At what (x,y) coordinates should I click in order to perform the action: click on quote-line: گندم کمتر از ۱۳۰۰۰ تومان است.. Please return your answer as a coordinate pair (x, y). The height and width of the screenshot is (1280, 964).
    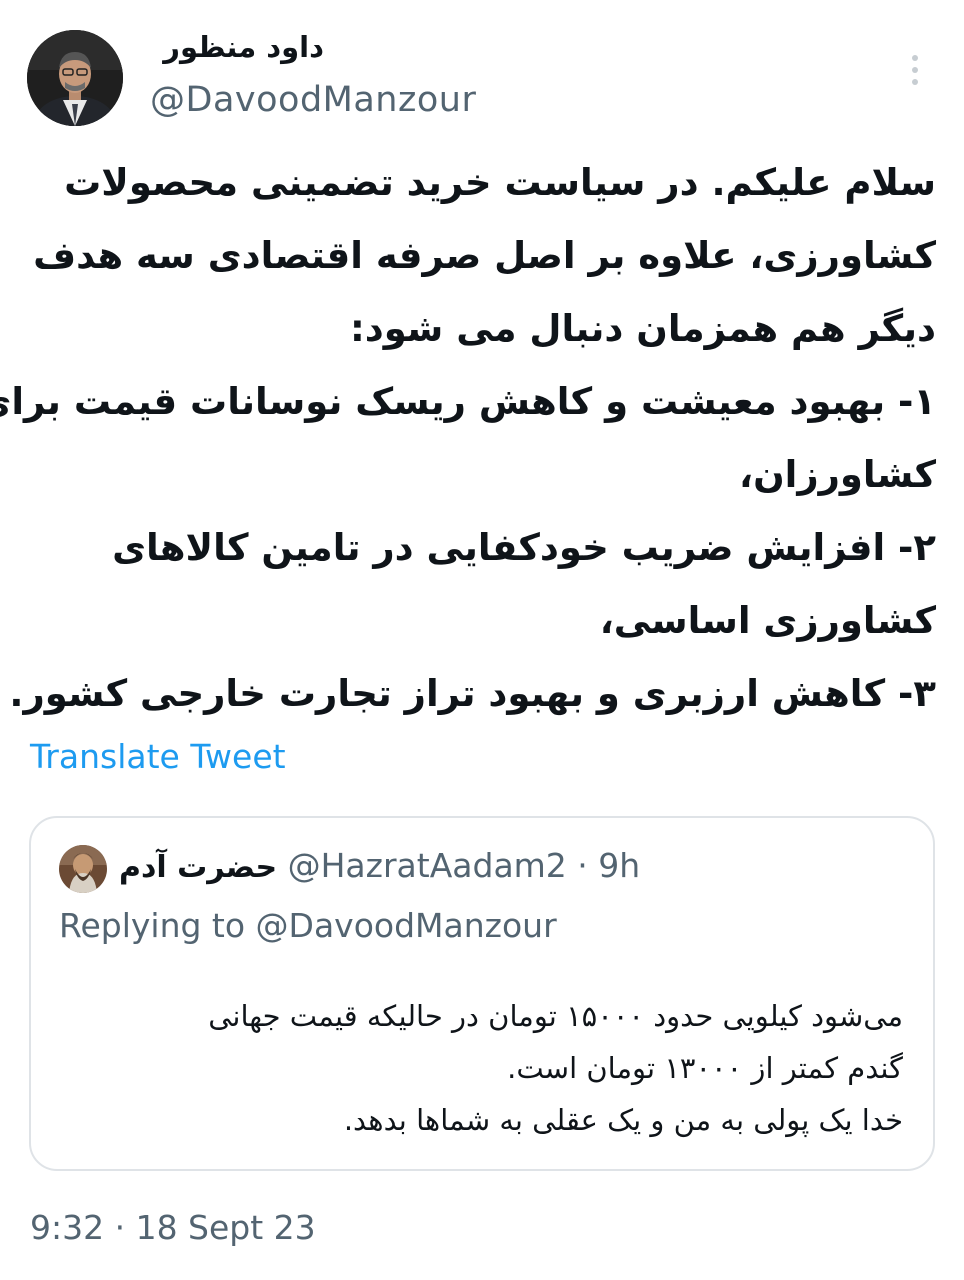
    Looking at the image, I should click on (705, 1068).